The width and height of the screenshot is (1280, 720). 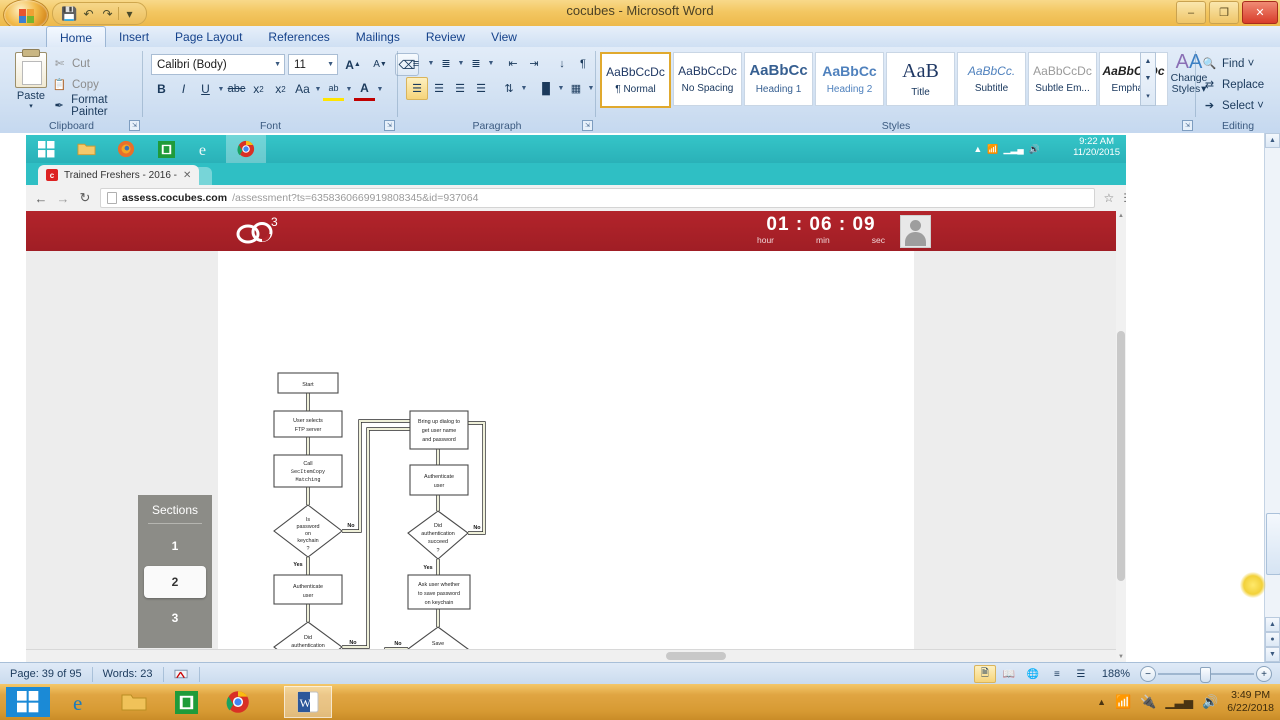 What do you see at coordinates (389, 125) in the screenshot?
I see `font-dialog-launcher: ⇲` at bounding box center [389, 125].